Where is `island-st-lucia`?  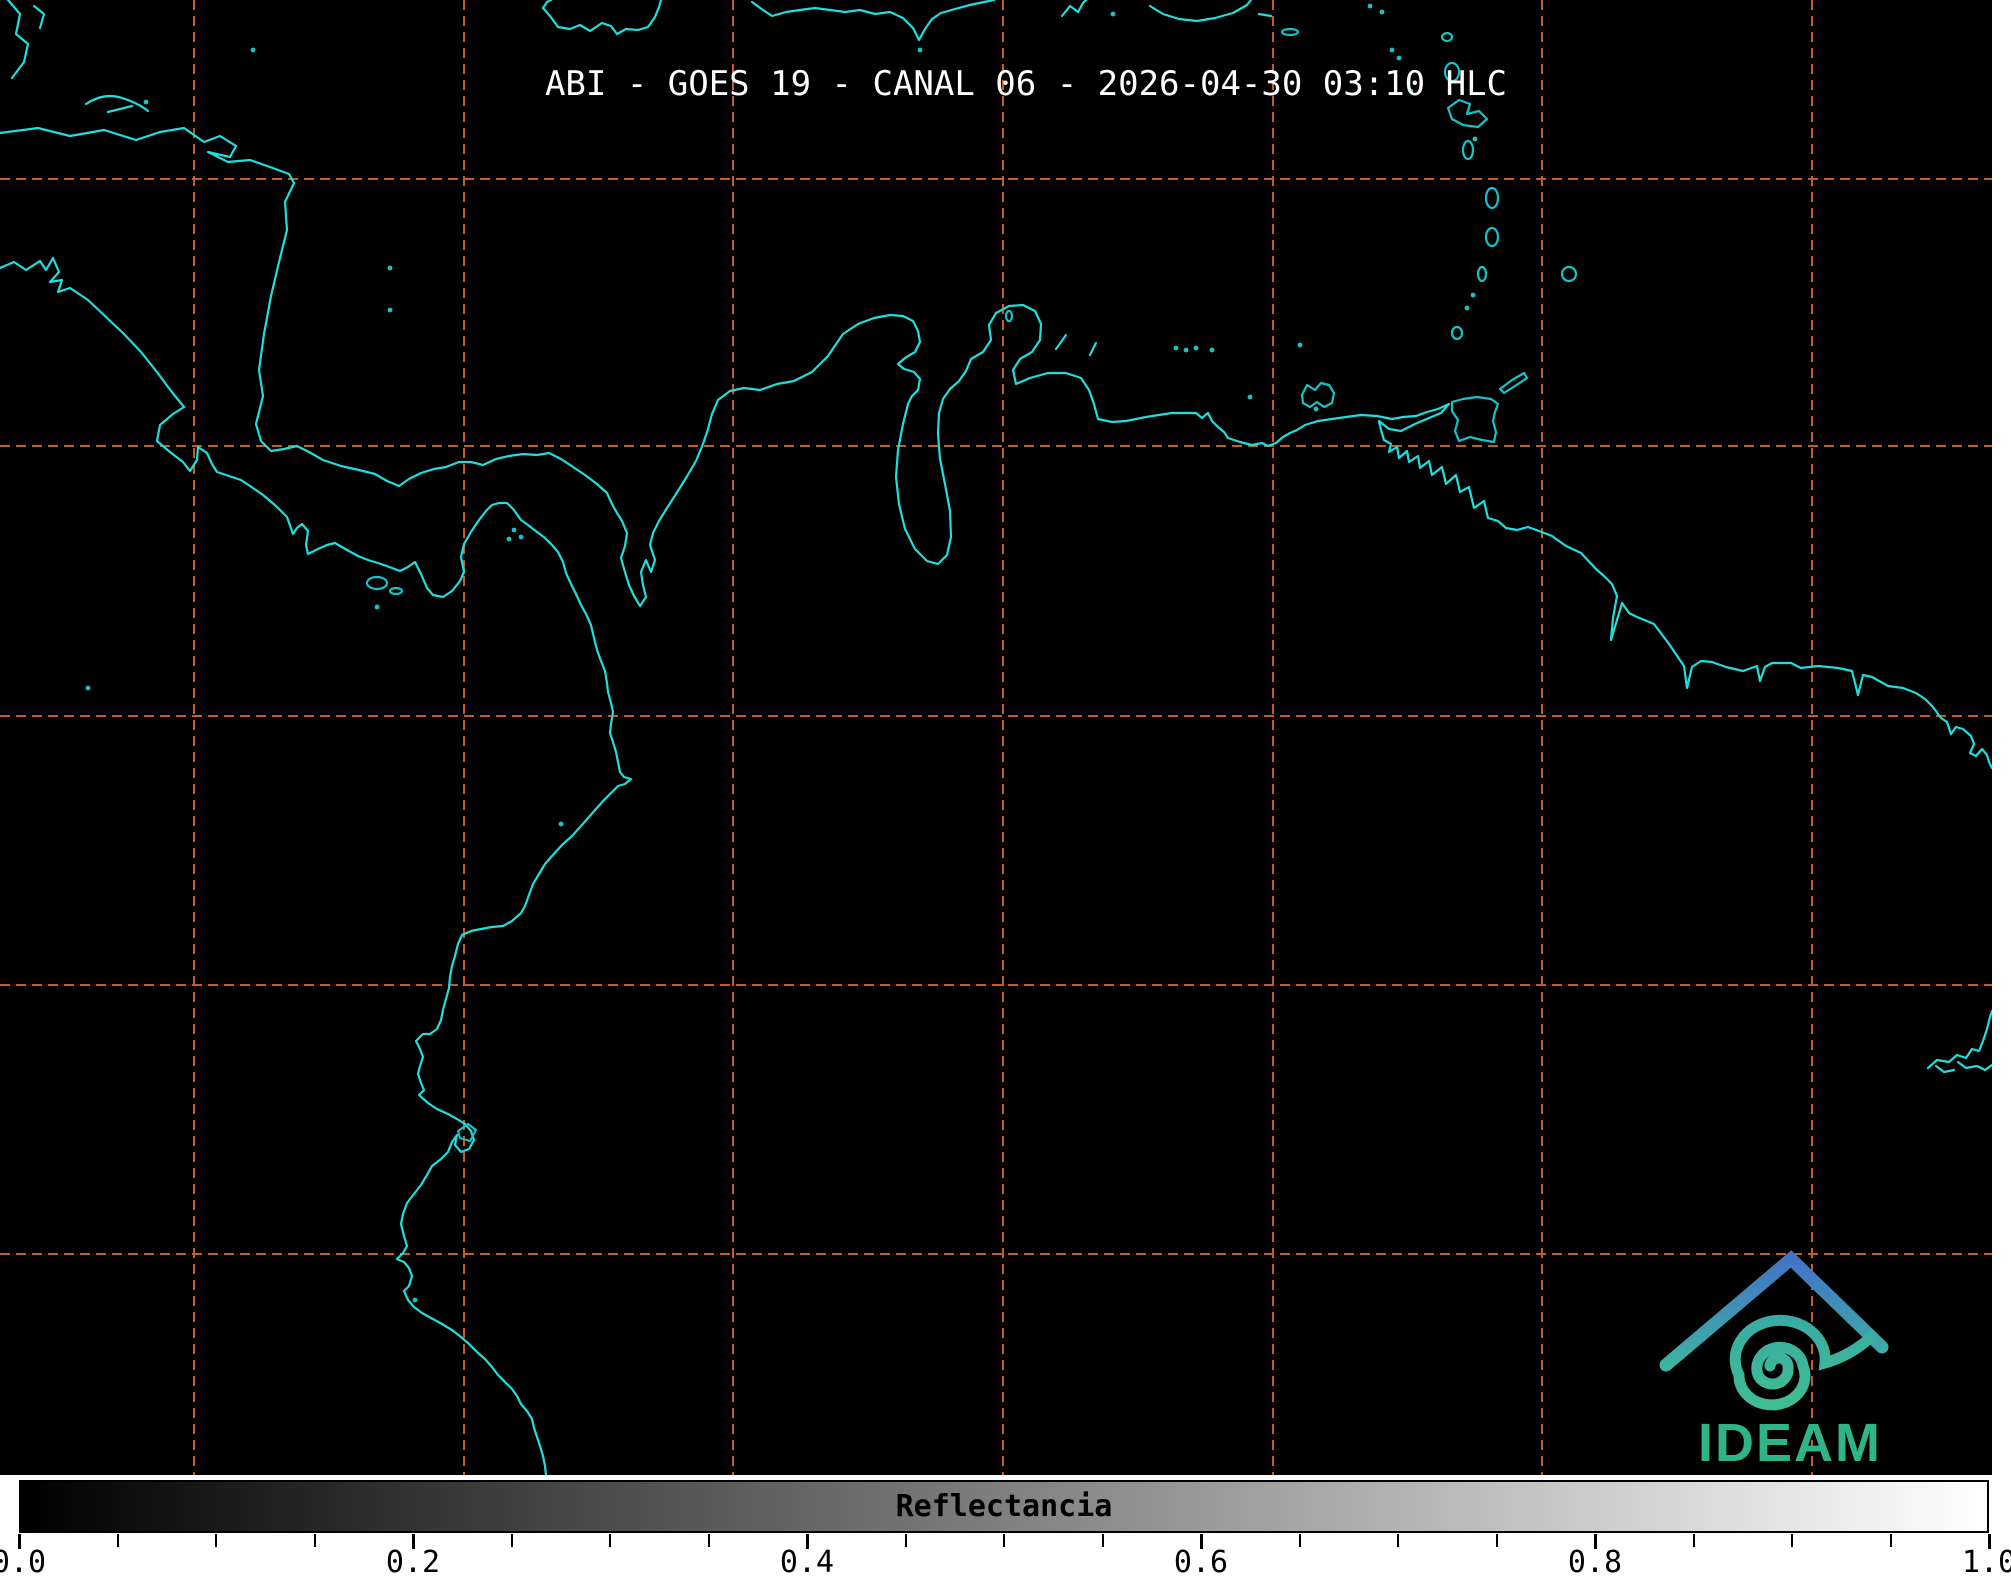 island-st-lucia is located at coordinates (1492, 237).